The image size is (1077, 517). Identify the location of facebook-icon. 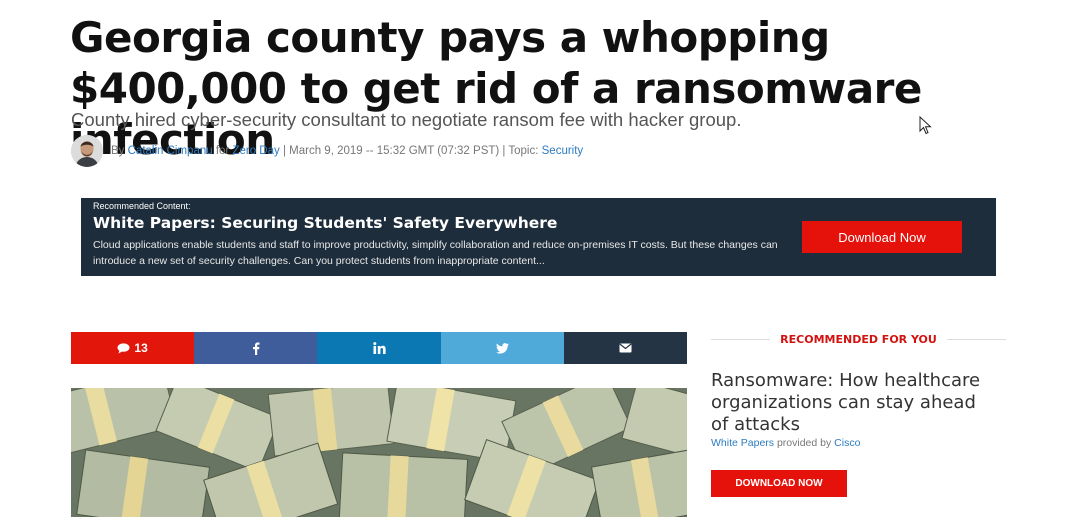
(256, 348).